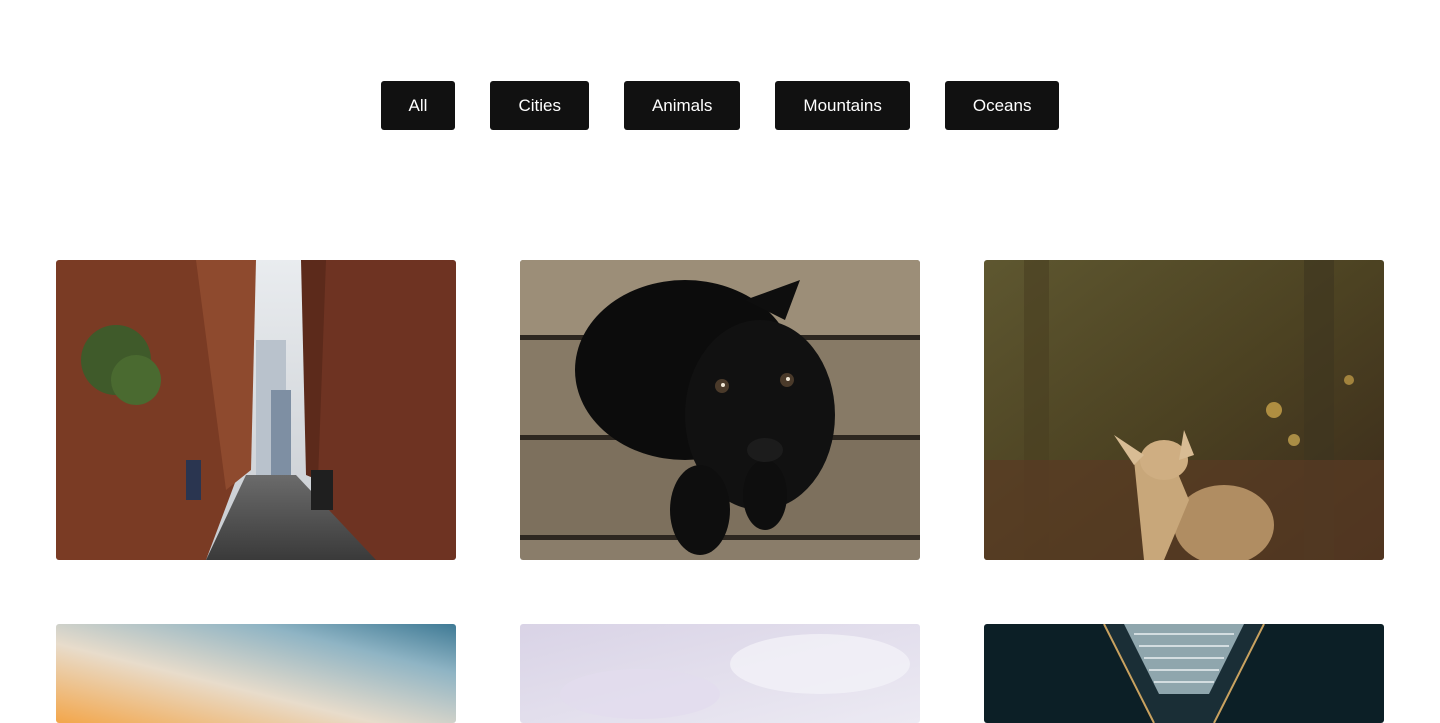  I want to click on gallery-image-glass-ceiling, so click(1184, 673).